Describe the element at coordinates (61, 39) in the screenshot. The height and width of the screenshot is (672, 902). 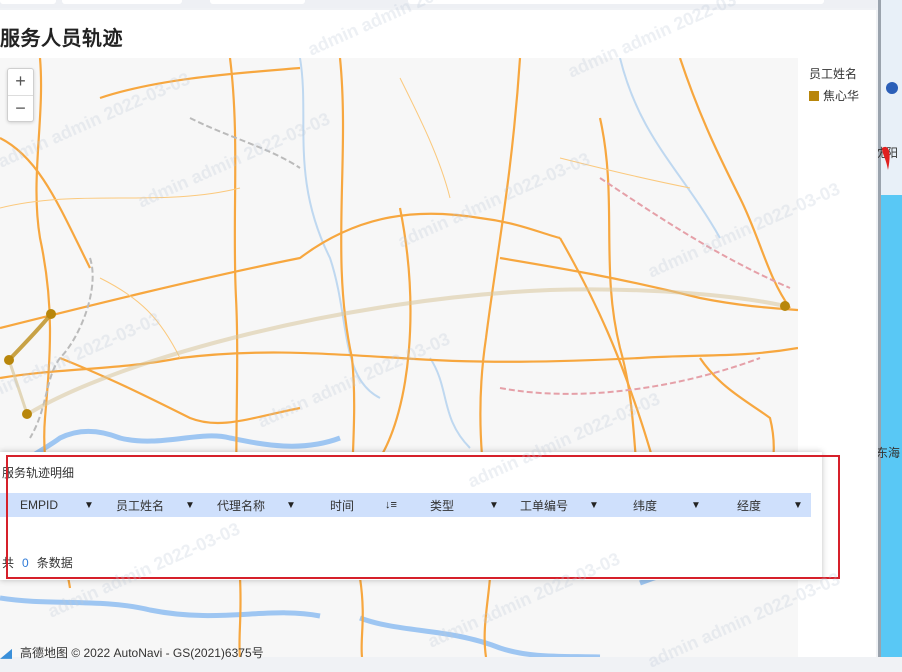
I see `page-title: 服务人员轨迹` at that location.